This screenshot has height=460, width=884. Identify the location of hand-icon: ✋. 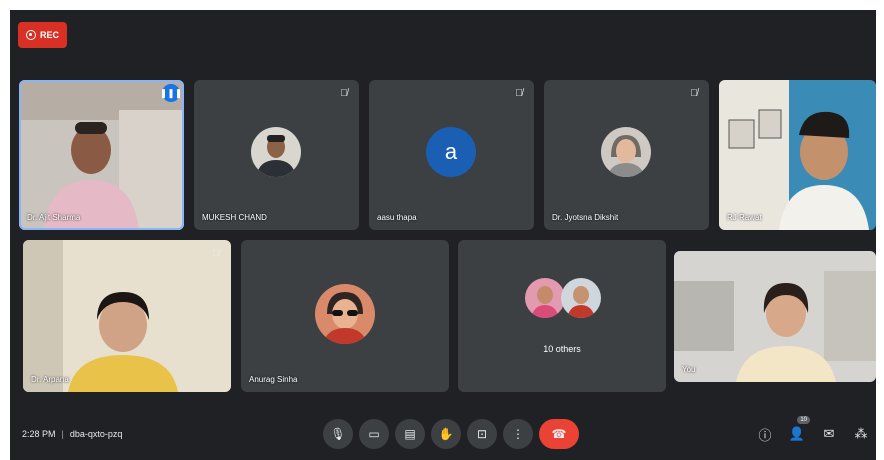
(446, 434).